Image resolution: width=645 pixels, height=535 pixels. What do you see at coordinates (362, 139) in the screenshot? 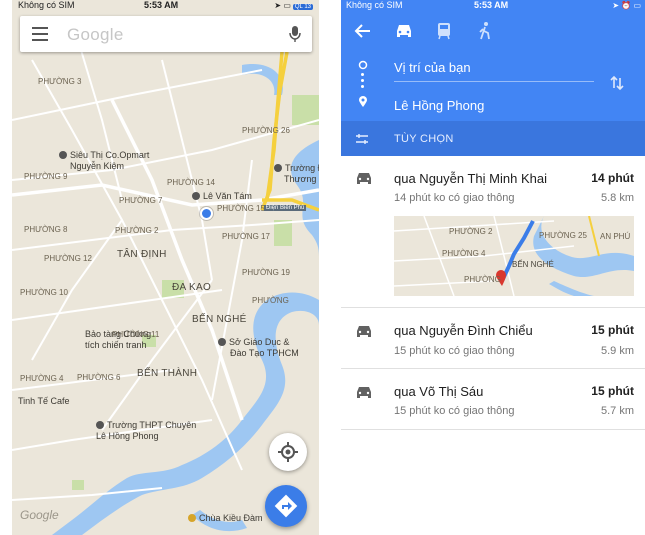
I see `options-icon` at bounding box center [362, 139].